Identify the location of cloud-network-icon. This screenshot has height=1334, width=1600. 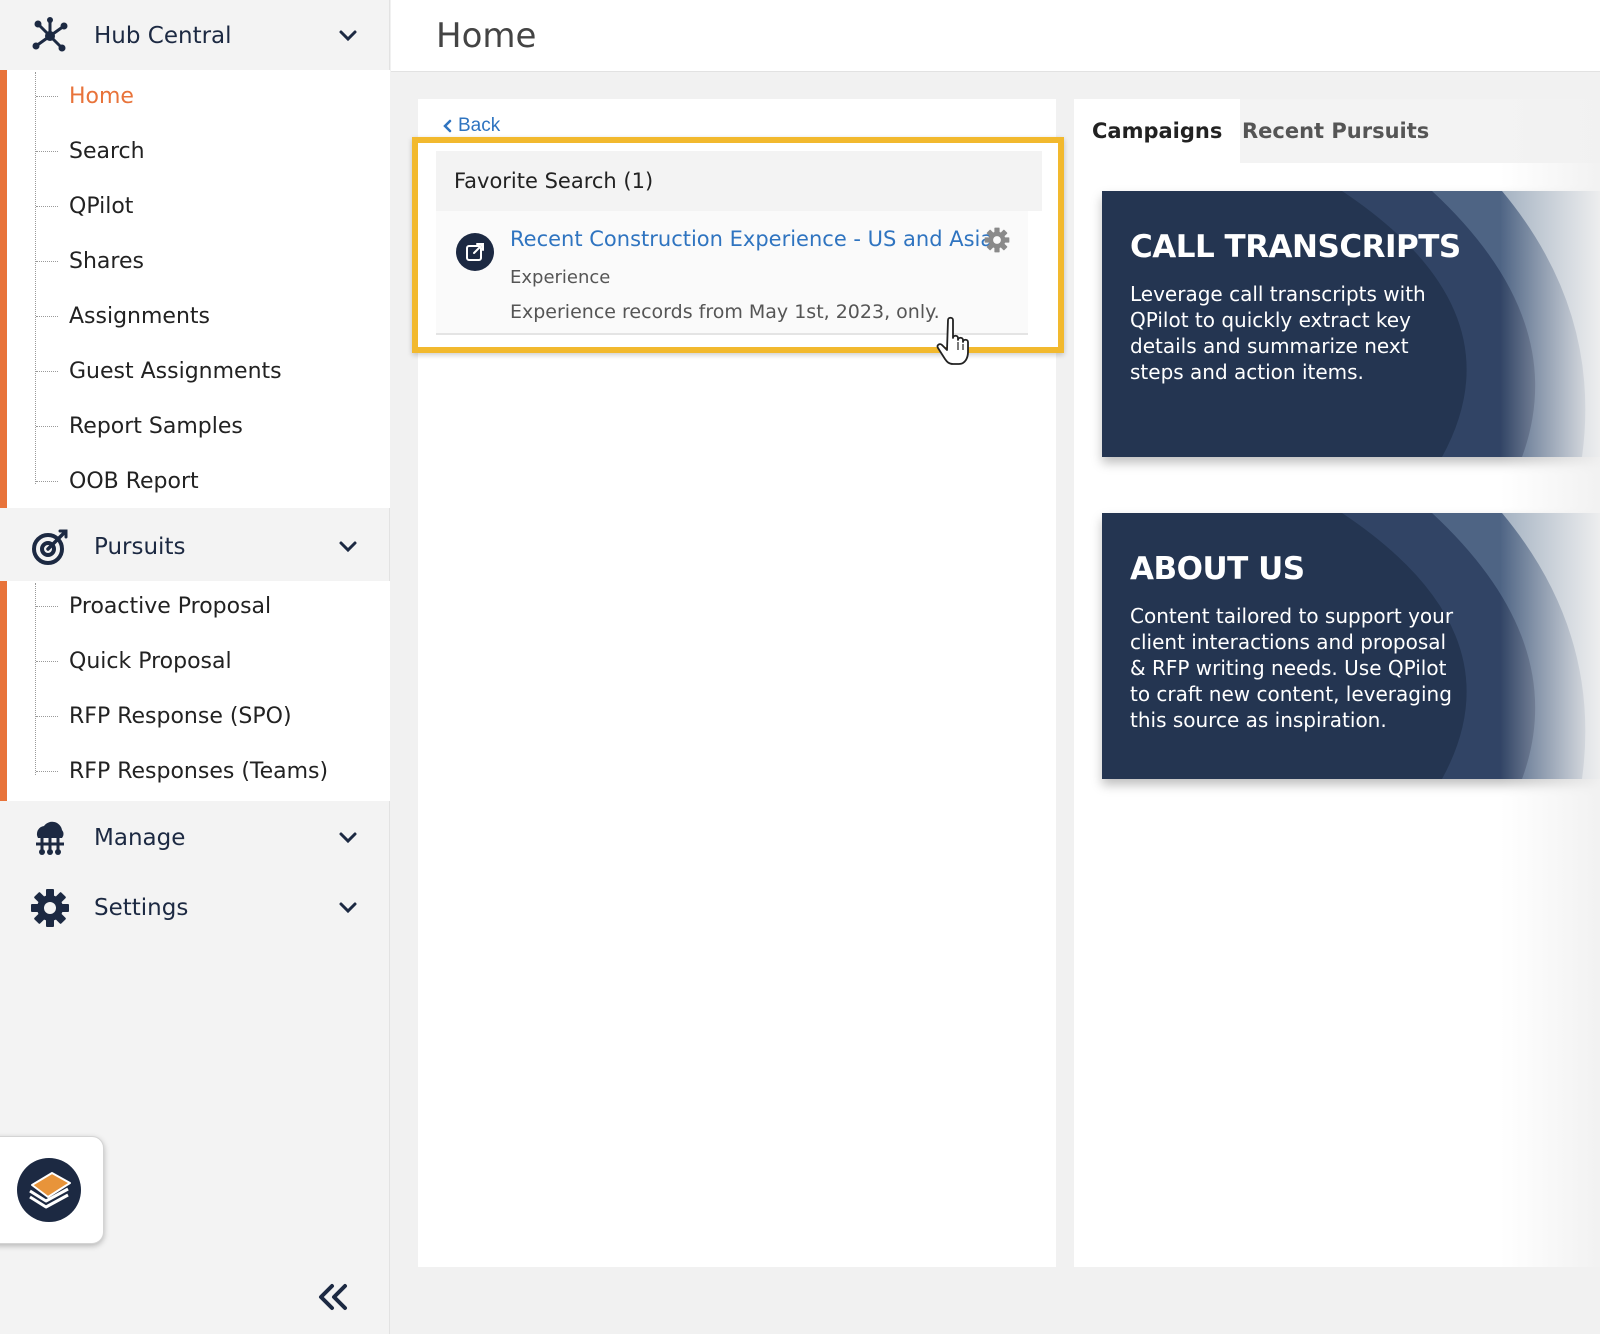
(50, 838).